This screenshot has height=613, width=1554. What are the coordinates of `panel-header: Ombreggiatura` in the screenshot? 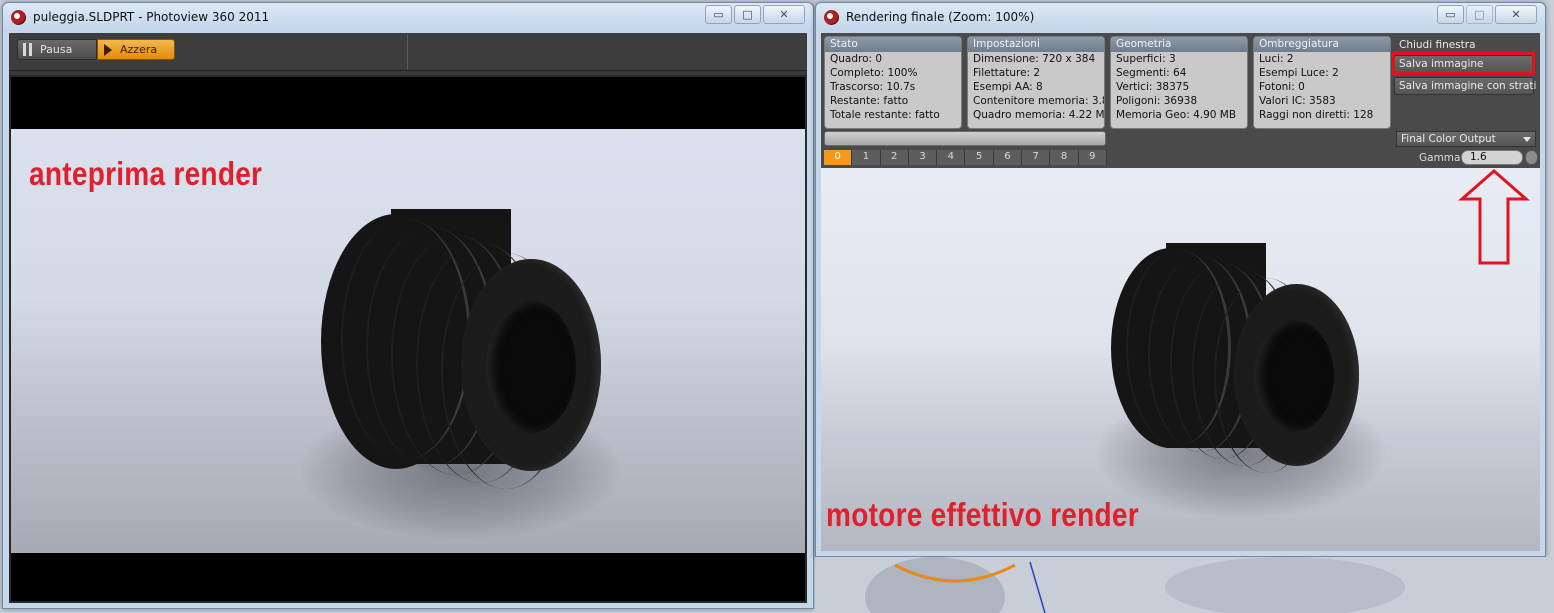 It's located at (1322, 44).